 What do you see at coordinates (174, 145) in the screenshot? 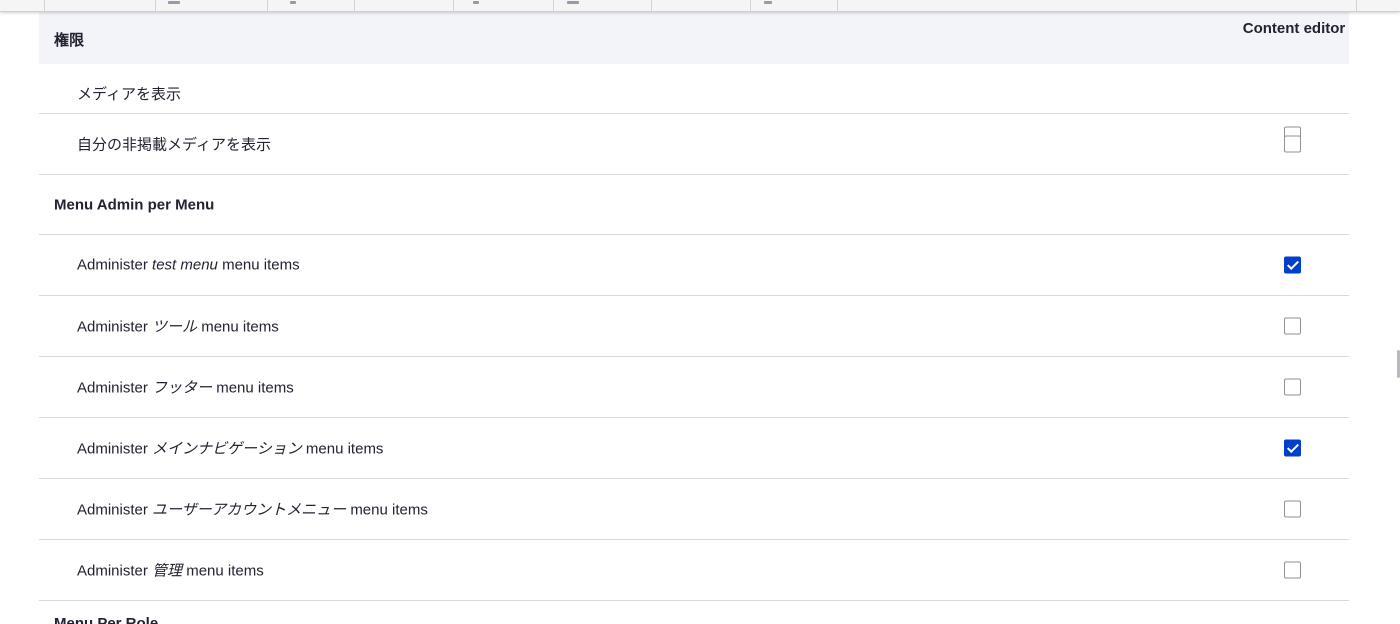
I see `permission-label: 自分の非掲載メディアを表示` at bounding box center [174, 145].